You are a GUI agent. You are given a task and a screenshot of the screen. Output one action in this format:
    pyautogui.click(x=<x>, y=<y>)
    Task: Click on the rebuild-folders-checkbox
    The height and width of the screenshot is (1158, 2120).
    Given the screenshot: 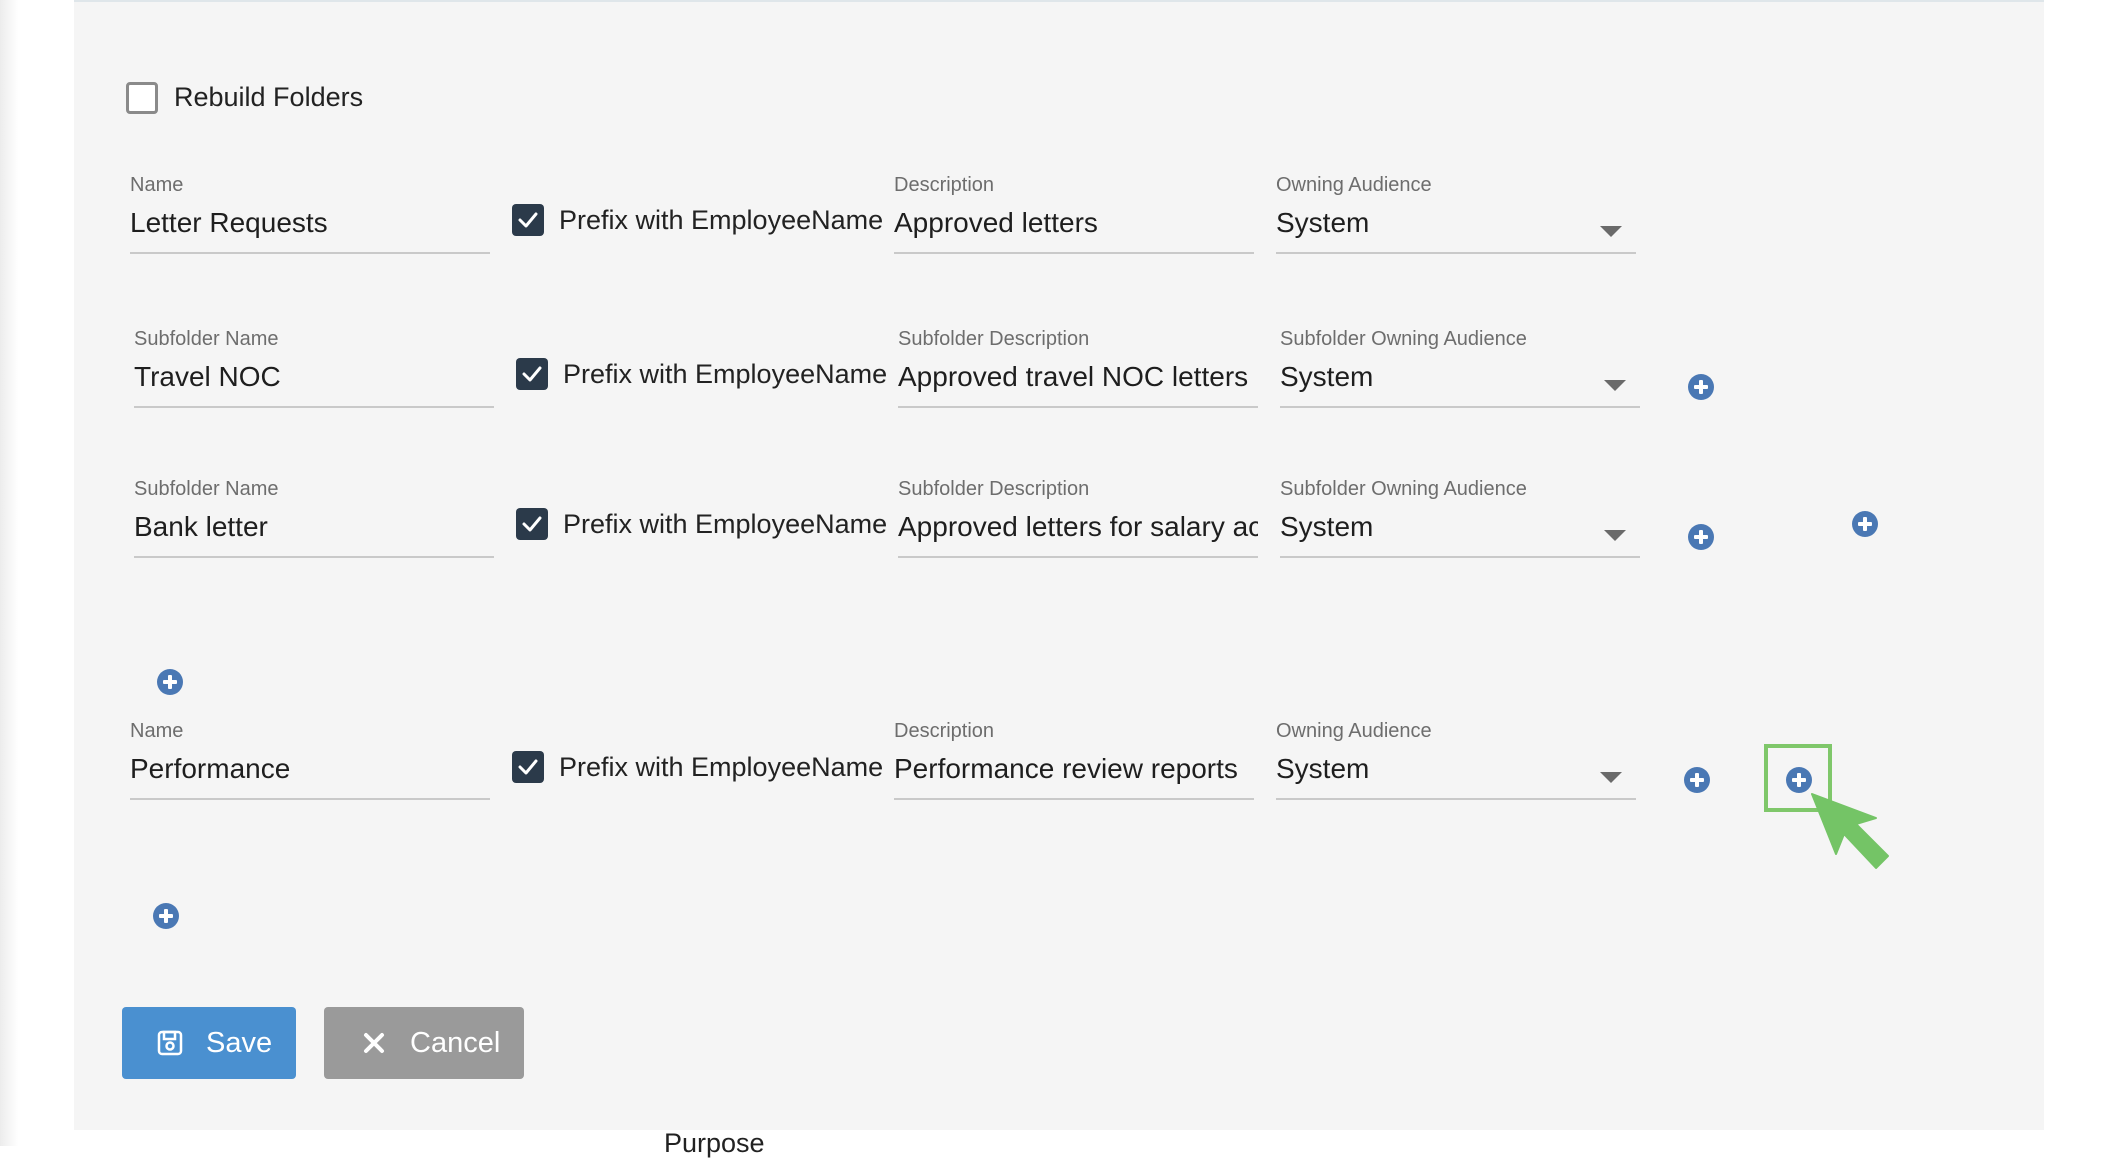 What is the action you would take?
    pyautogui.click(x=142, y=98)
    